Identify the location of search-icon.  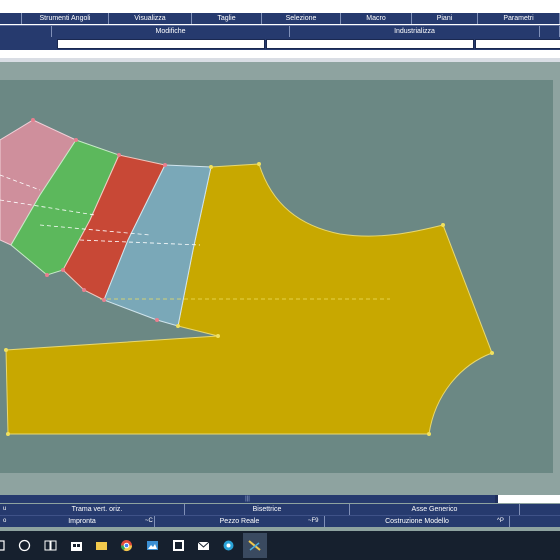
(24, 545).